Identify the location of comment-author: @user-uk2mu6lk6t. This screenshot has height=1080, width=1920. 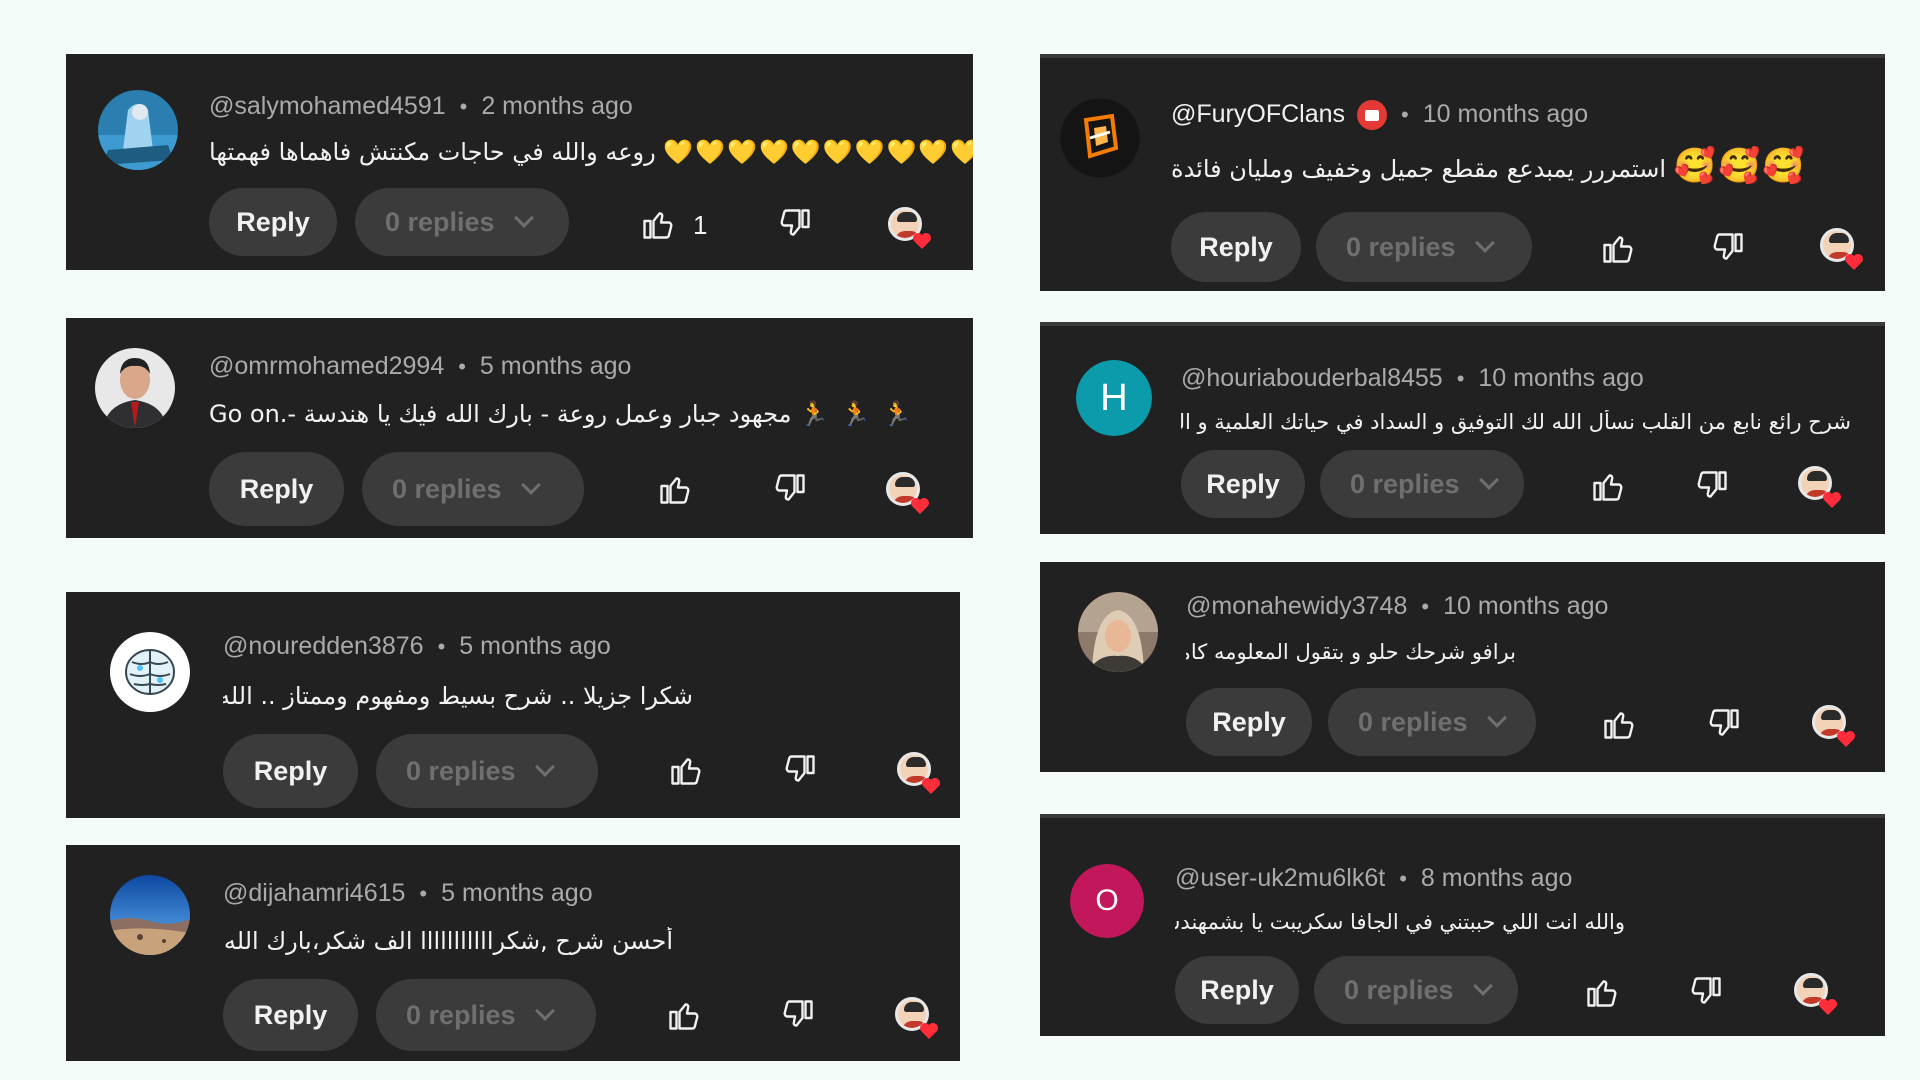
(1280, 878).